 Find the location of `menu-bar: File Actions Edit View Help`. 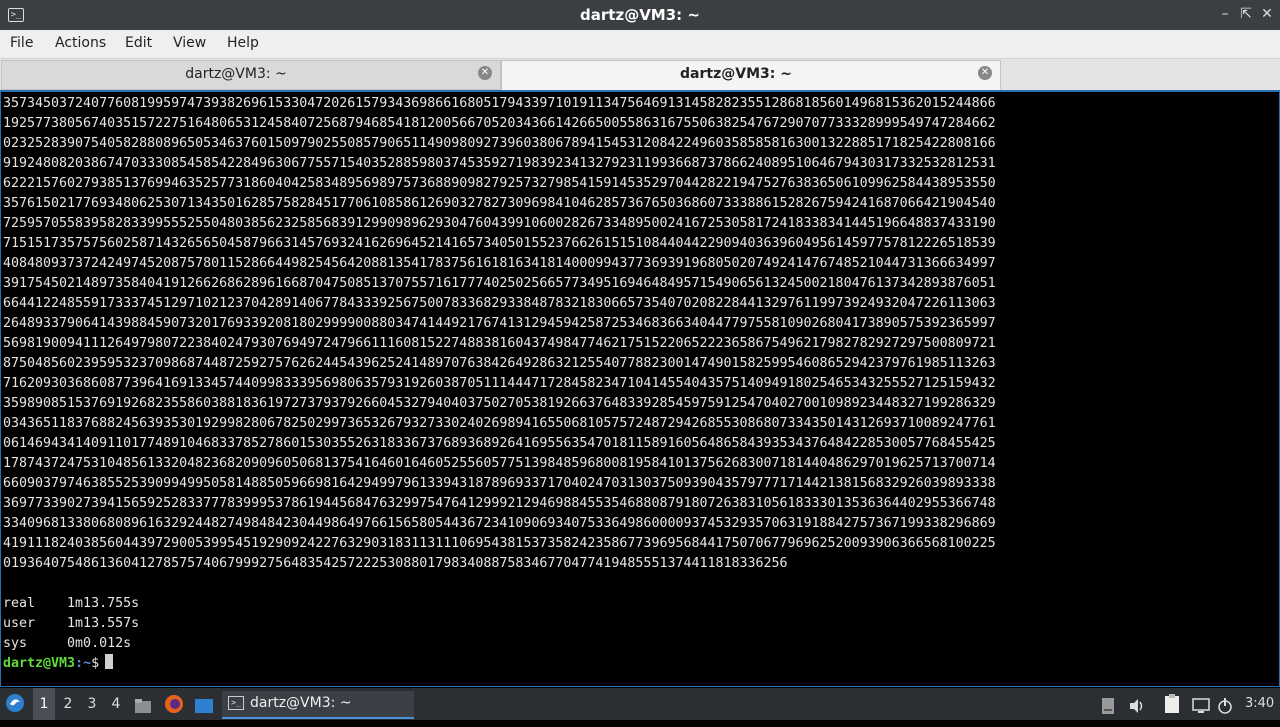

menu-bar: File Actions Edit View Help is located at coordinates (640, 44).